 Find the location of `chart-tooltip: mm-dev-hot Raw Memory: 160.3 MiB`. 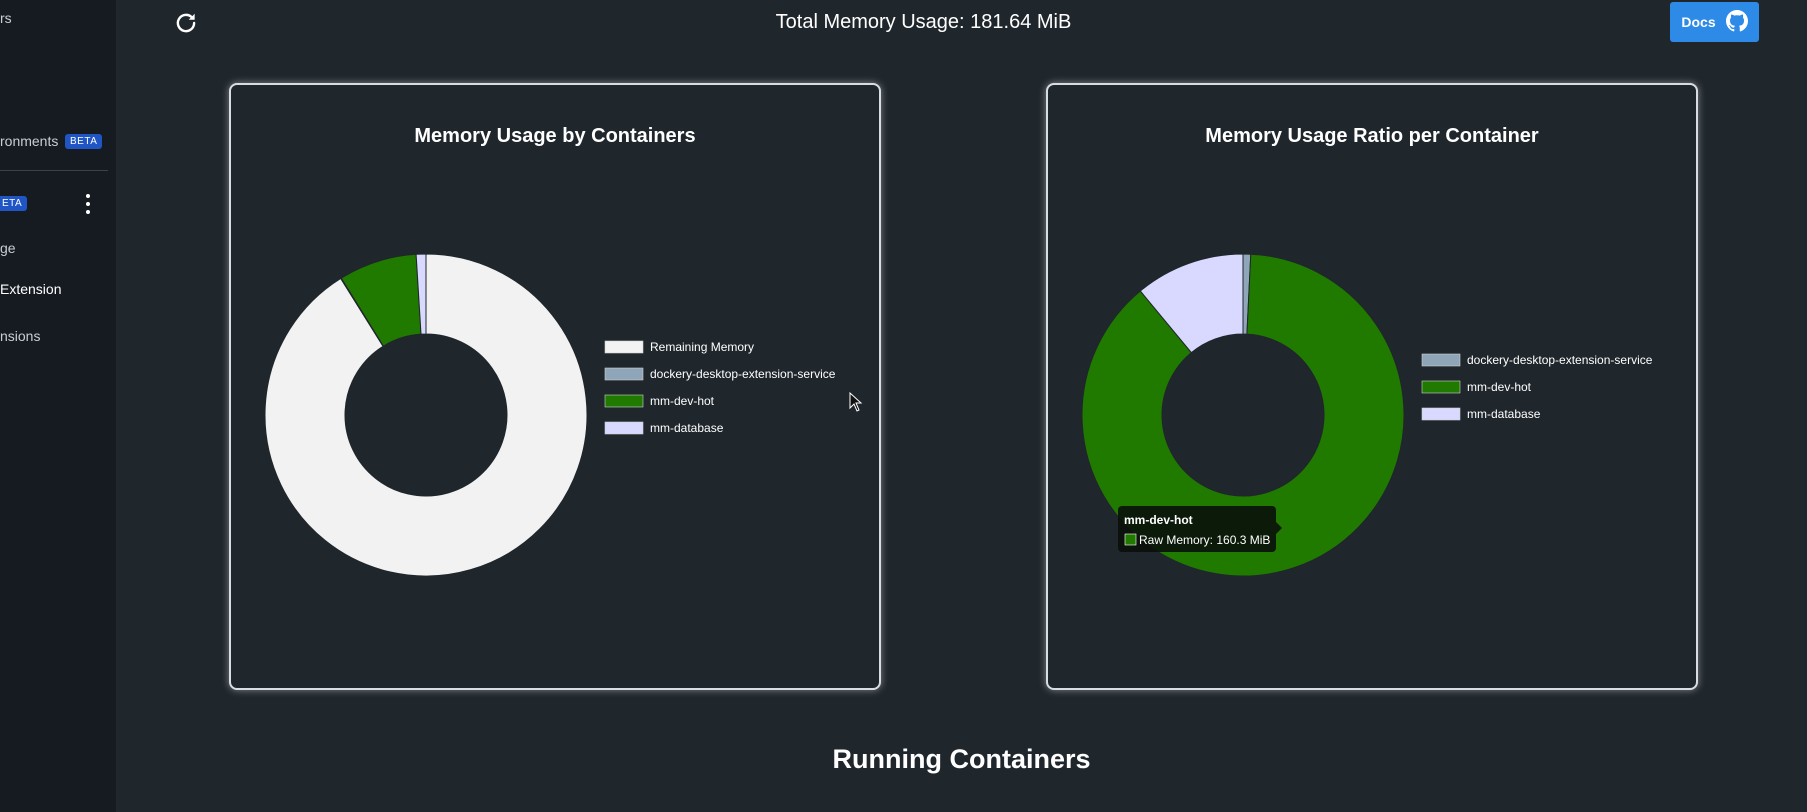

chart-tooltip: mm-dev-hot Raw Memory: 160.3 MiB is located at coordinates (1200, 529).